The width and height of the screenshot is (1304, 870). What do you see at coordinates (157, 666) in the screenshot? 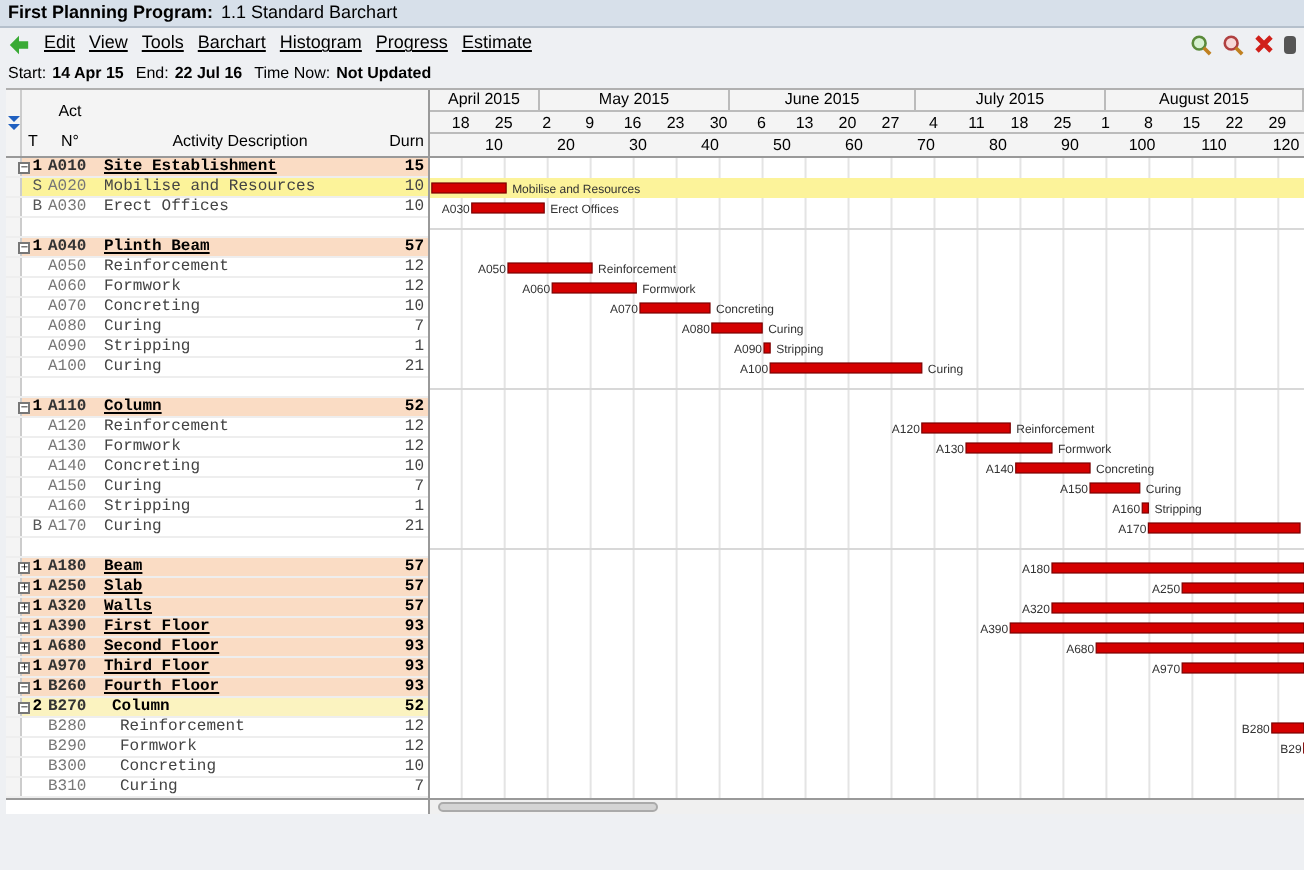
I see `activity-description: Third Floor` at bounding box center [157, 666].